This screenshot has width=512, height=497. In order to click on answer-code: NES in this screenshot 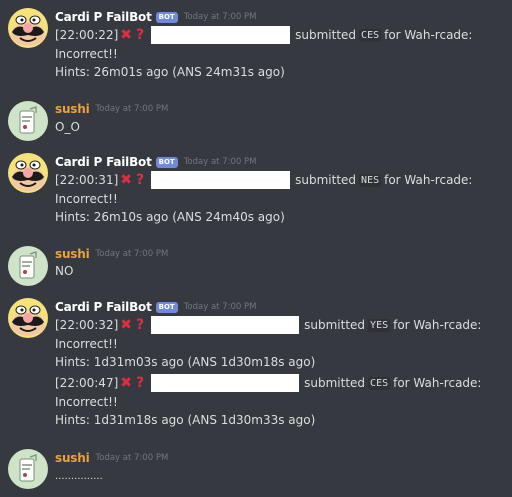, I will do `click(370, 180)`.